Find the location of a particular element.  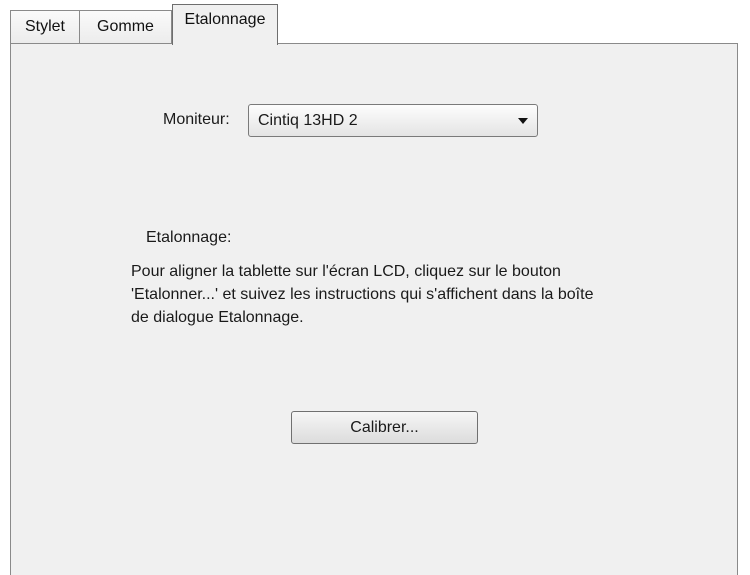

tab-etalonnage: Etalonnage is located at coordinates (225, 24).